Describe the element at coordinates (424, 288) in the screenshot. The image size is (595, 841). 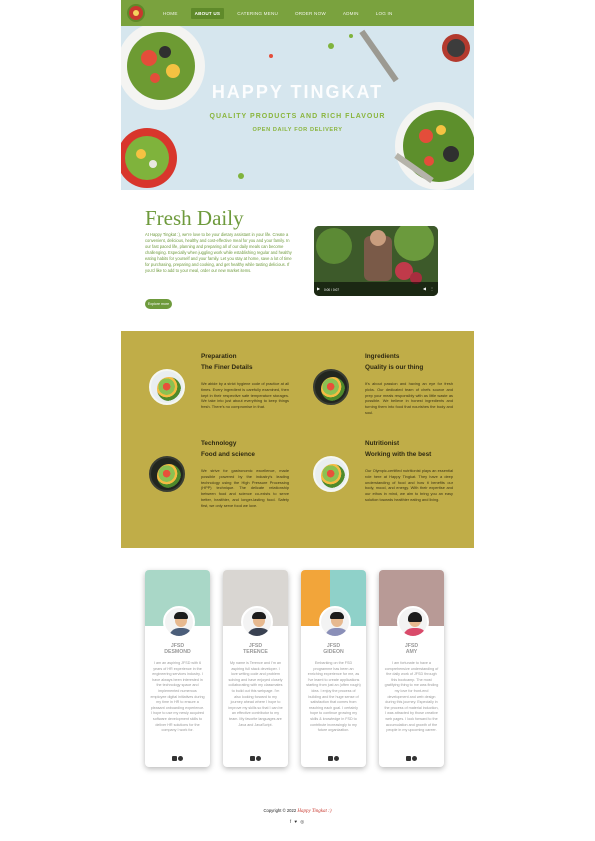
I see `volume-icon: ◀` at that location.